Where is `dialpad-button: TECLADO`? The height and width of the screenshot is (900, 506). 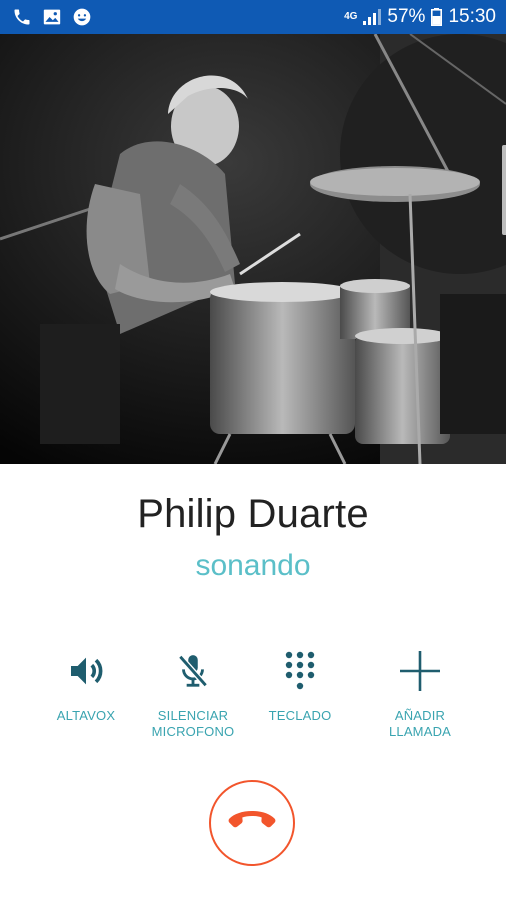
dialpad-button: TECLADO is located at coordinates (300, 686).